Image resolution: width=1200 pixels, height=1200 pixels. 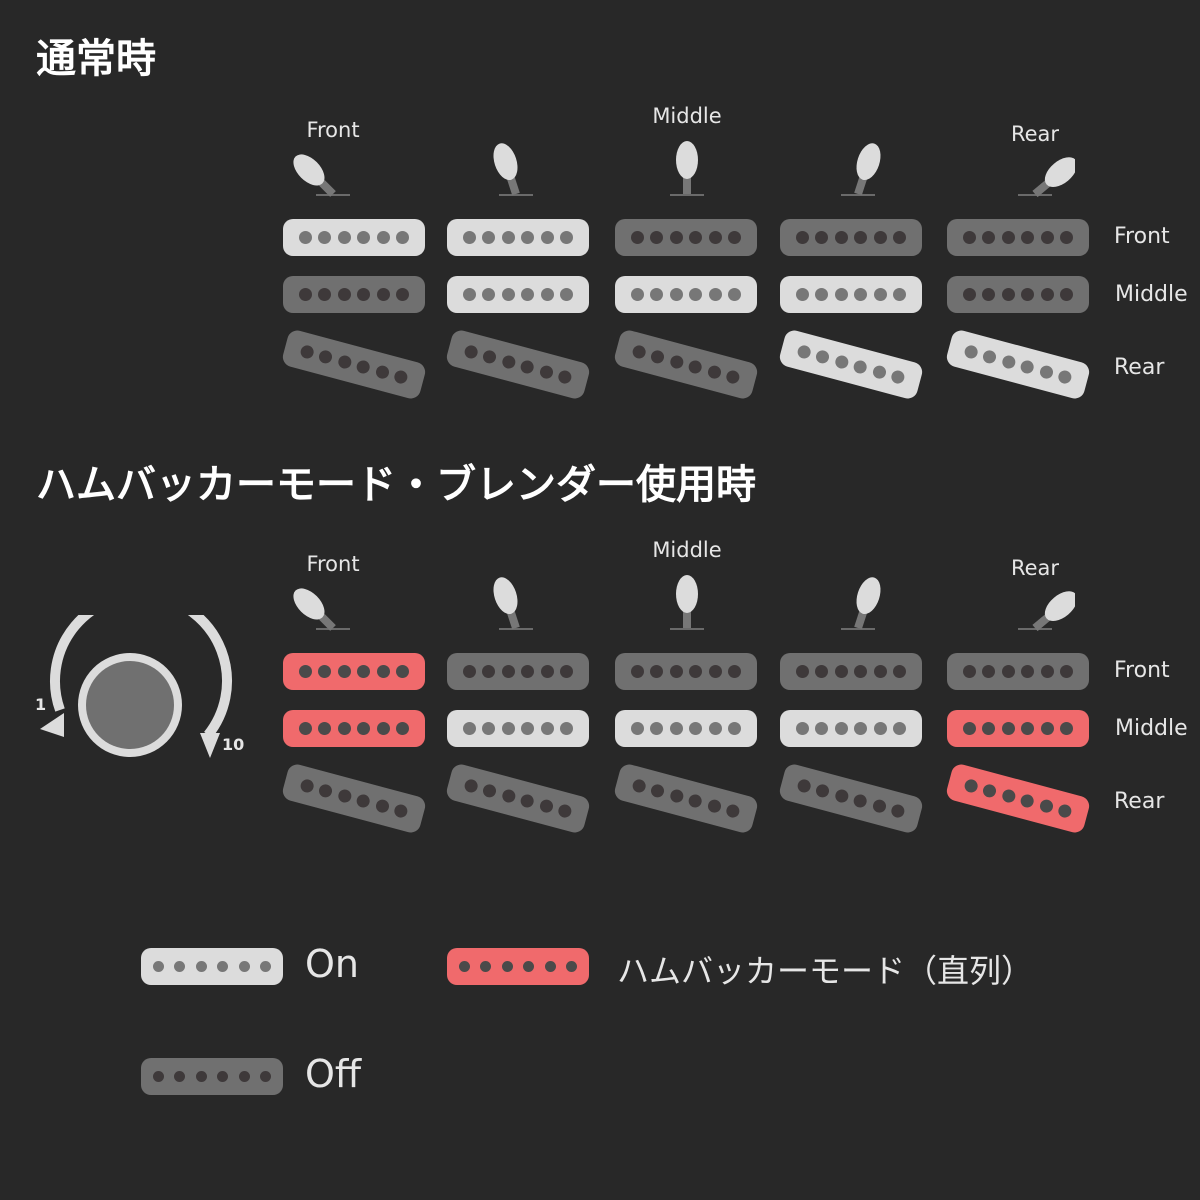 I want to click on pickup-middle-pos5-off, so click(x=1018, y=294).